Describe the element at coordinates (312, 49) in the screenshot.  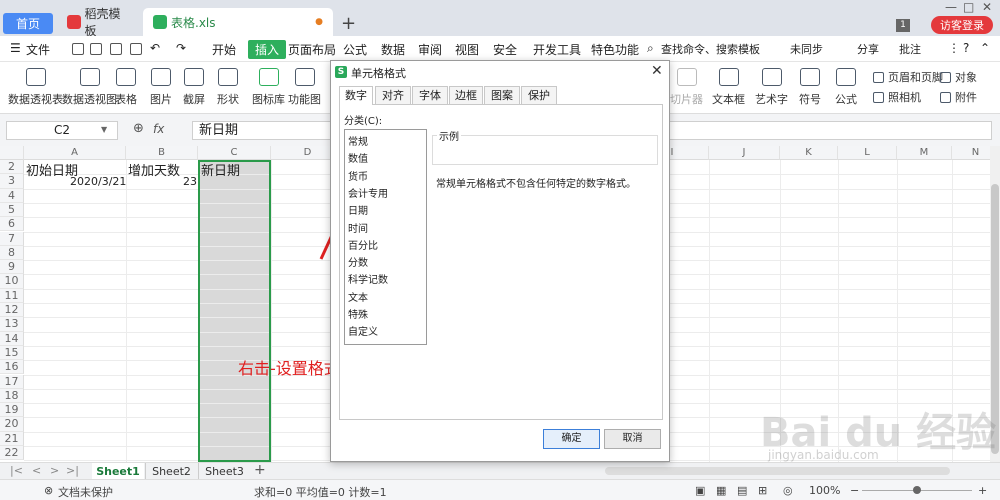
I see `menu-page-layout: 页面布局` at that location.